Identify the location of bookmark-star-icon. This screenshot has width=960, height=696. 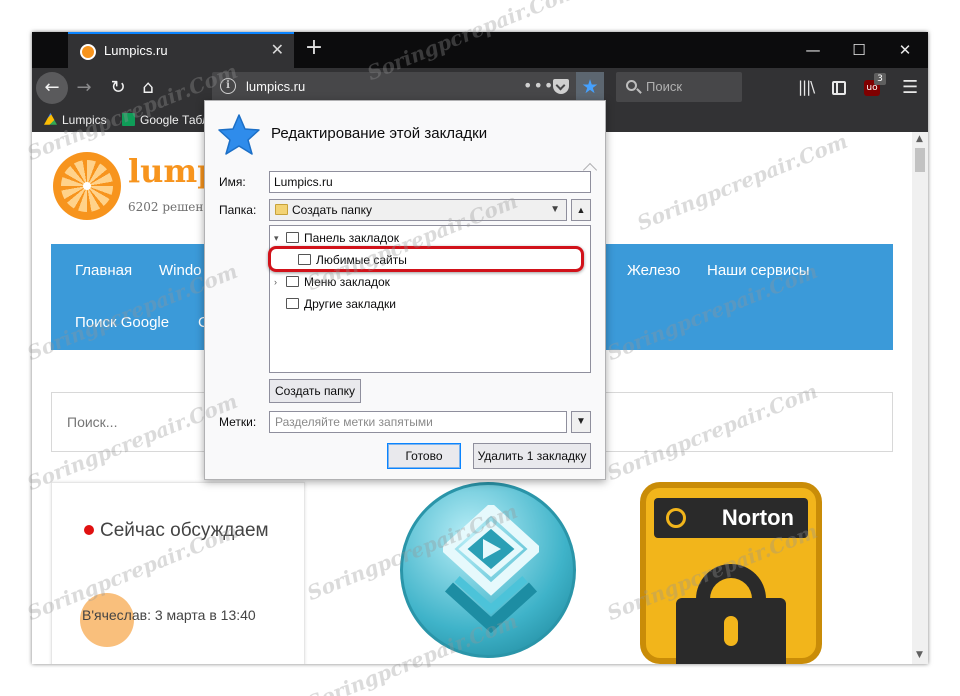
(239, 134).